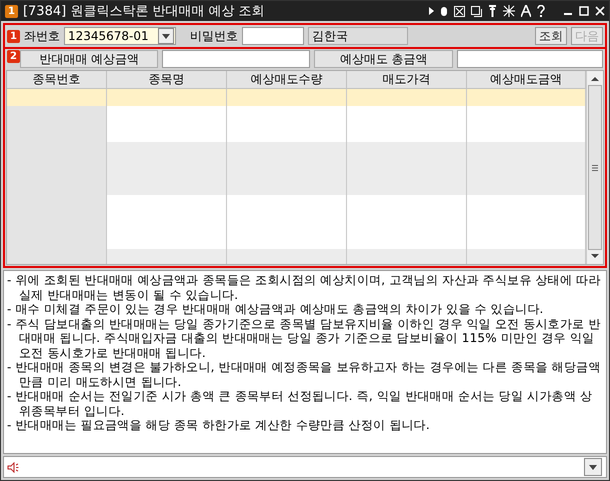 This screenshot has height=481, width=610. What do you see at coordinates (300, 403) in the screenshot?
I see `note-text: - 반대매매 순서는 전일기준 시가 총액 큰 종목부터 선정됩니다. 즉, 익일 반대매매 순서는 당일 시가총액 상위종목부터 입니다.` at bounding box center [300, 403].